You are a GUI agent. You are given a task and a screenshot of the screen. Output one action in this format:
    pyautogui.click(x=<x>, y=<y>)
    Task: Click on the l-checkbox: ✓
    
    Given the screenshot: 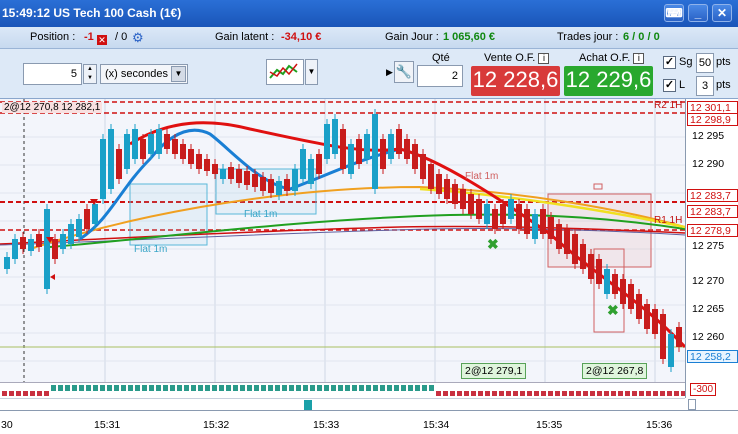 What is the action you would take?
    pyautogui.click(x=669, y=85)
    